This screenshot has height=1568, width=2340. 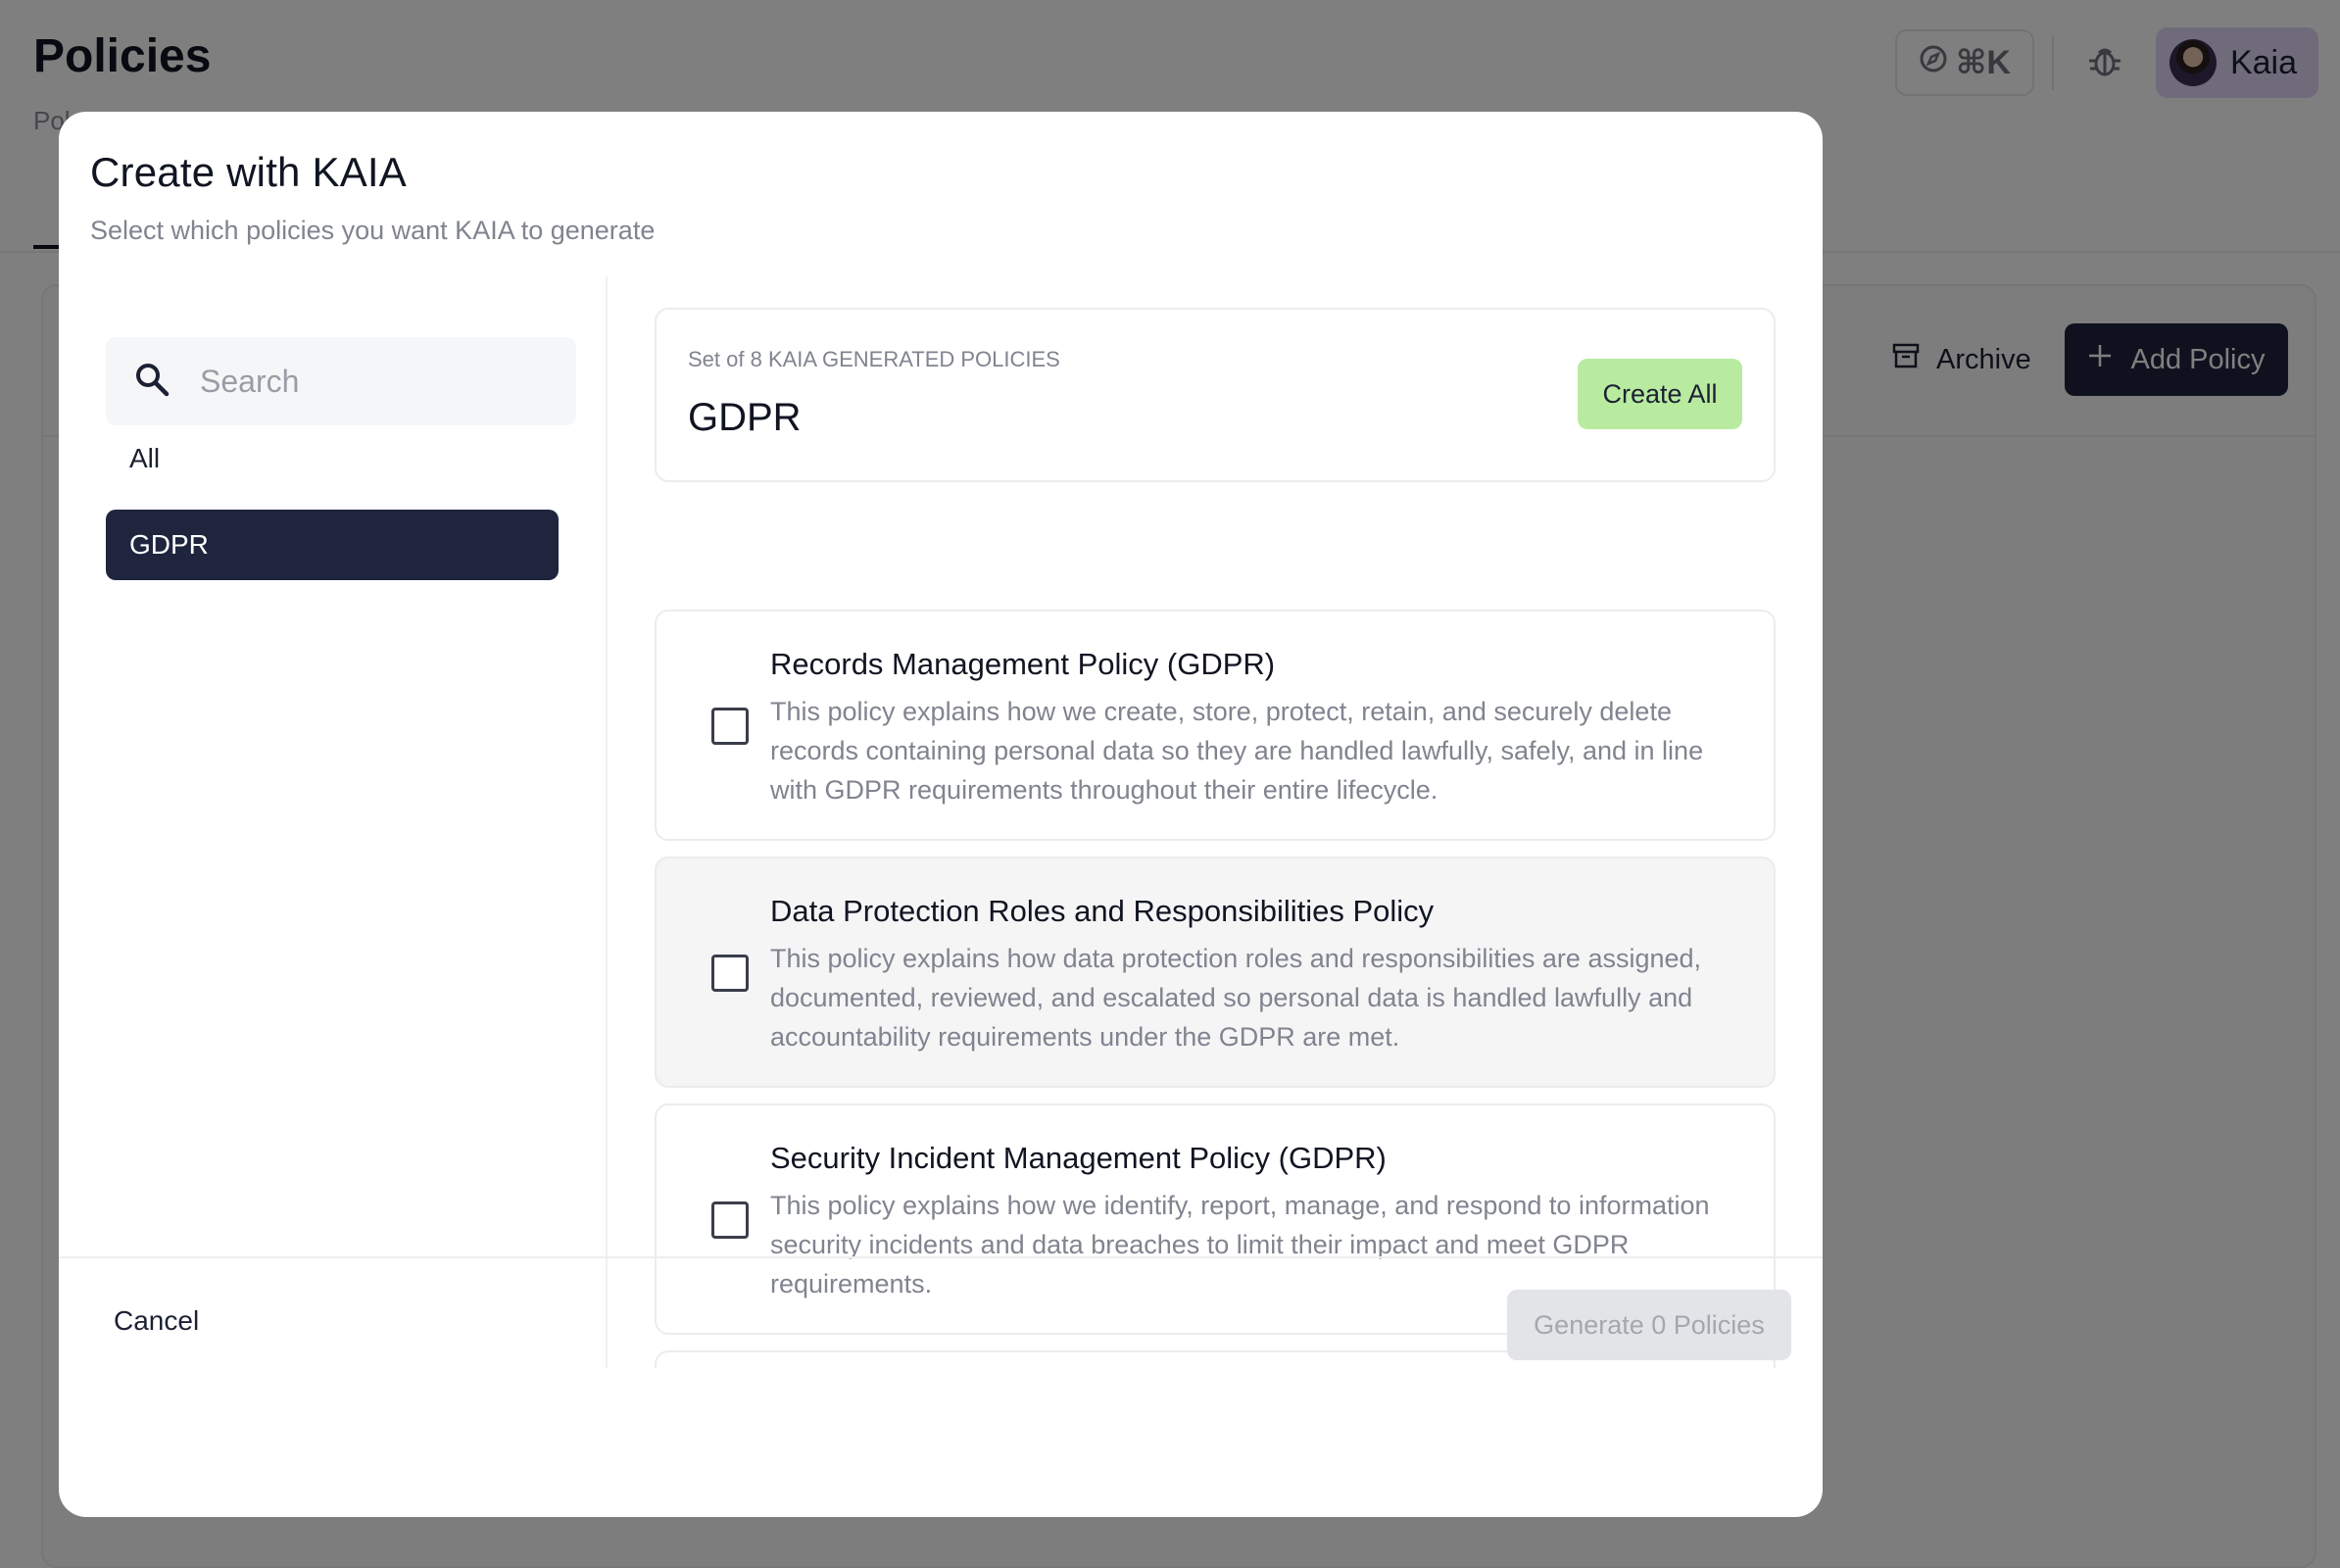 I want to click on set-name: GDPR, so click(x=745, y=417).